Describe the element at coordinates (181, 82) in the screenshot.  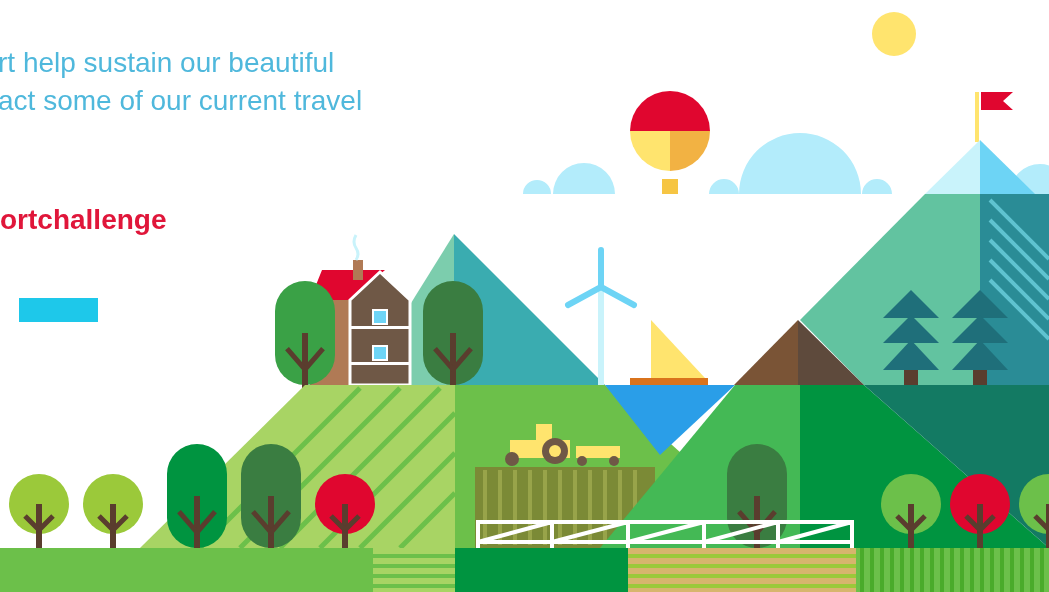
I see `intro-paragraph: rt help sustain our beautiful act some of our current travel` at that location.